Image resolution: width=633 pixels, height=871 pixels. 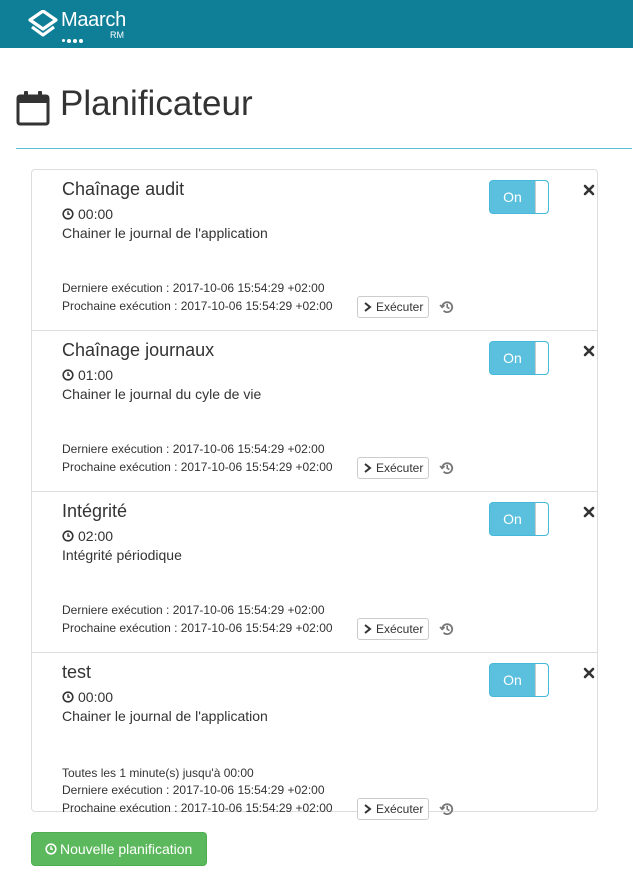 I want to click on task-description: Chainer le journal du cyle de vie, so click(x=162, y=394).